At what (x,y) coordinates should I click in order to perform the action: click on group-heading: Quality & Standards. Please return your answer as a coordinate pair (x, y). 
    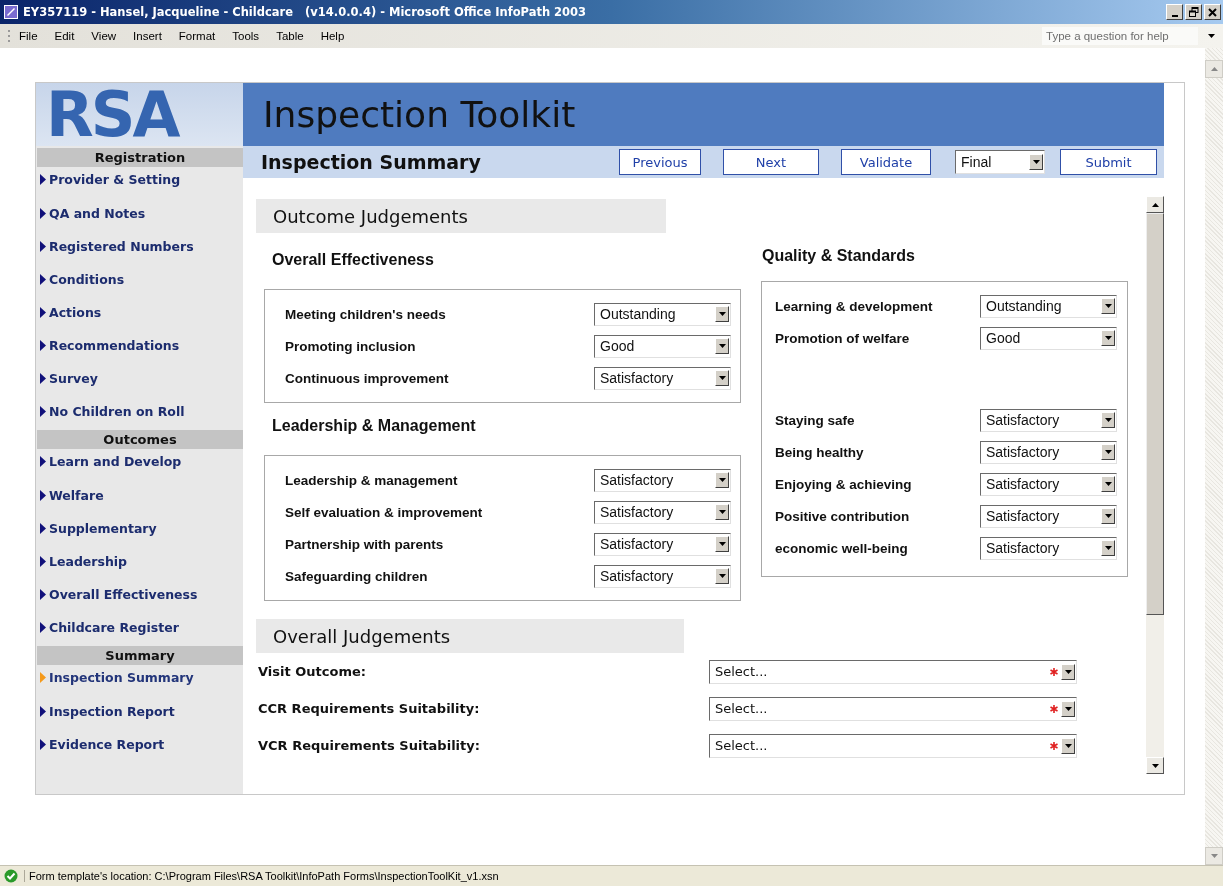
    Looking at the image, I should click on (838, 256).